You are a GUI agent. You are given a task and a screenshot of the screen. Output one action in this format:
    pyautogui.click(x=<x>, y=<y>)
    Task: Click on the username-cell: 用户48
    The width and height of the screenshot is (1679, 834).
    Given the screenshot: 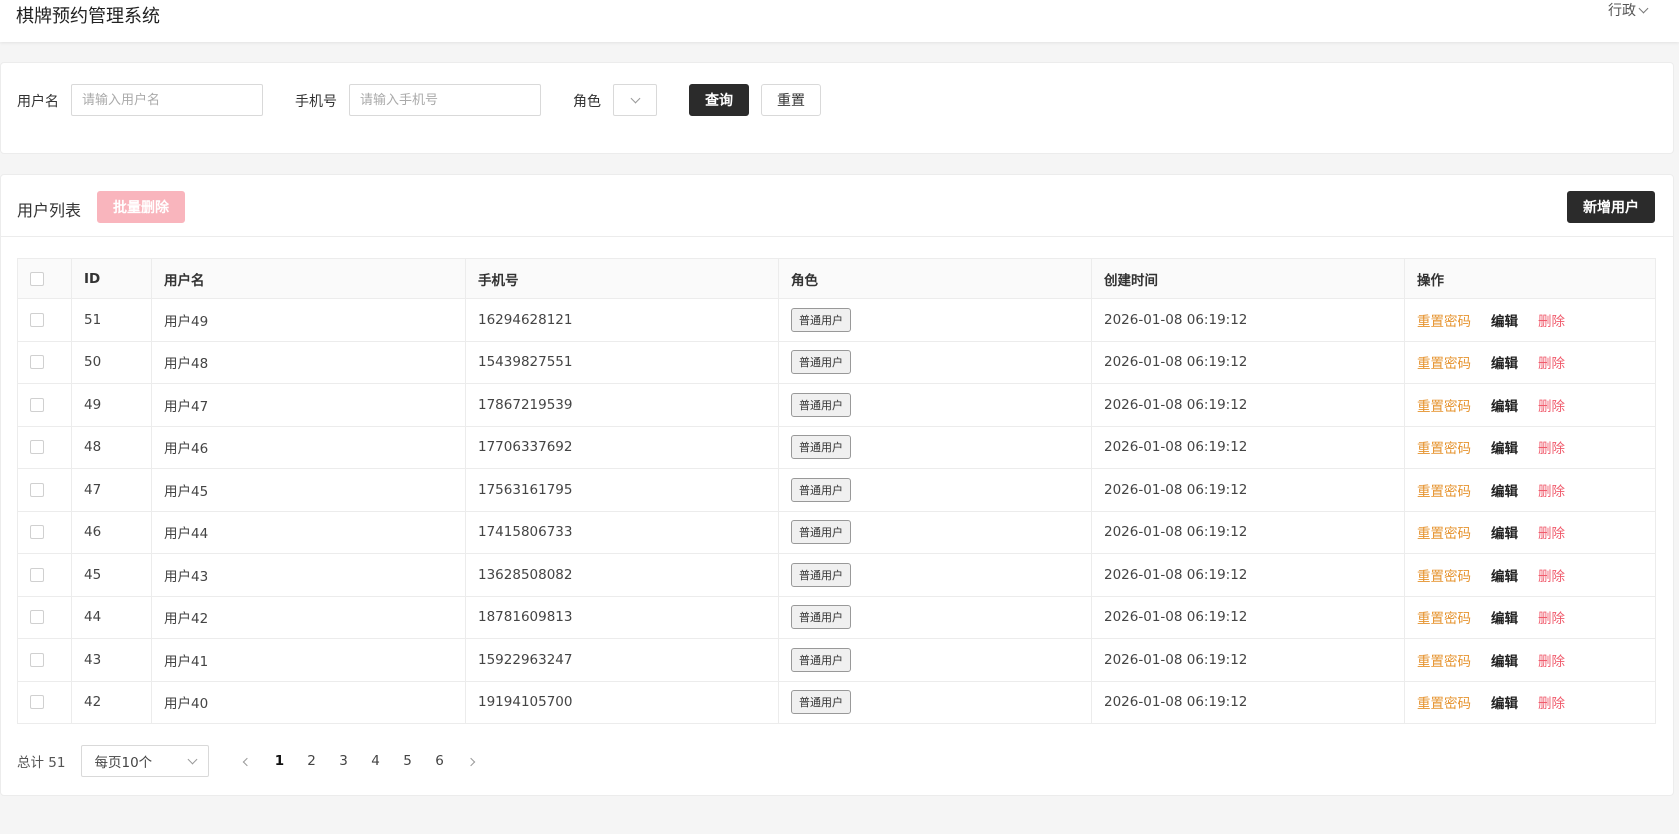 What is the action you would take?
    pyautogui.click(x=308, y=362)
    